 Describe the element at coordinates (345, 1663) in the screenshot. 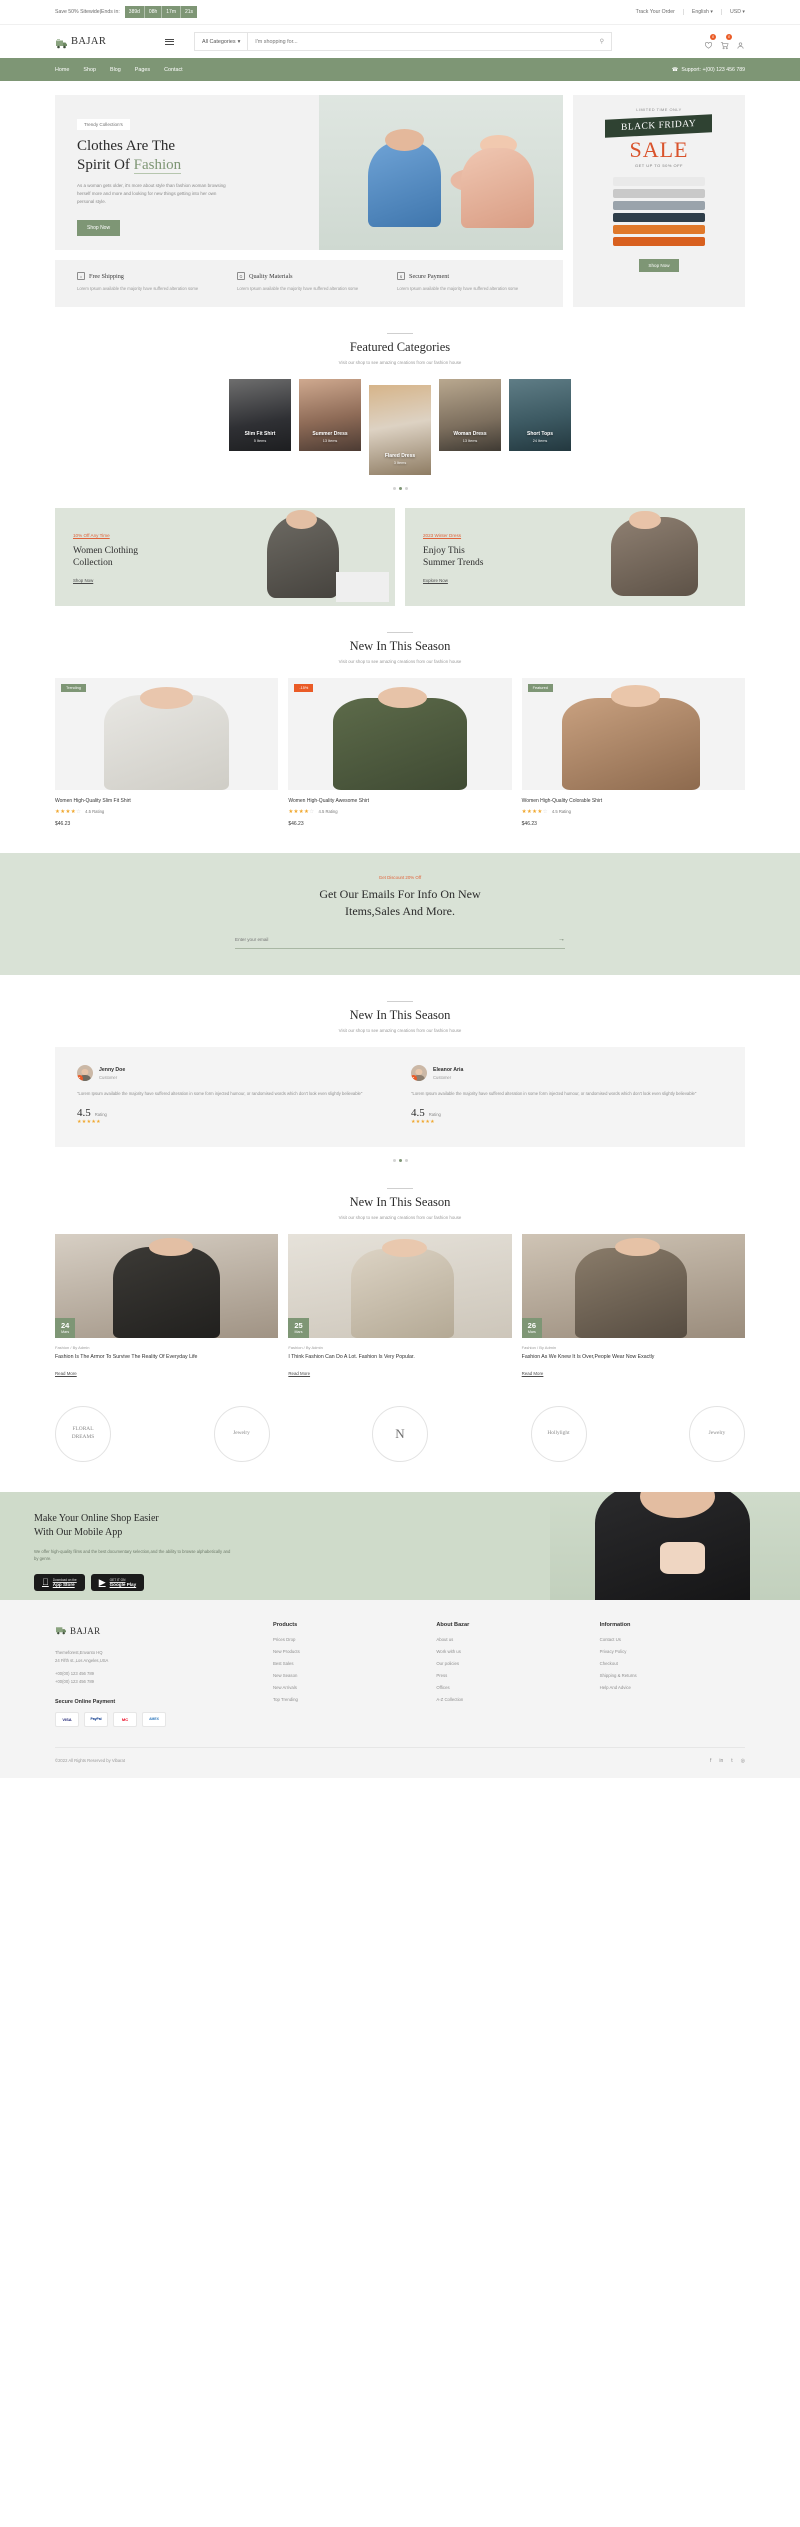

I see `footer-link: Best Sales` at that location.